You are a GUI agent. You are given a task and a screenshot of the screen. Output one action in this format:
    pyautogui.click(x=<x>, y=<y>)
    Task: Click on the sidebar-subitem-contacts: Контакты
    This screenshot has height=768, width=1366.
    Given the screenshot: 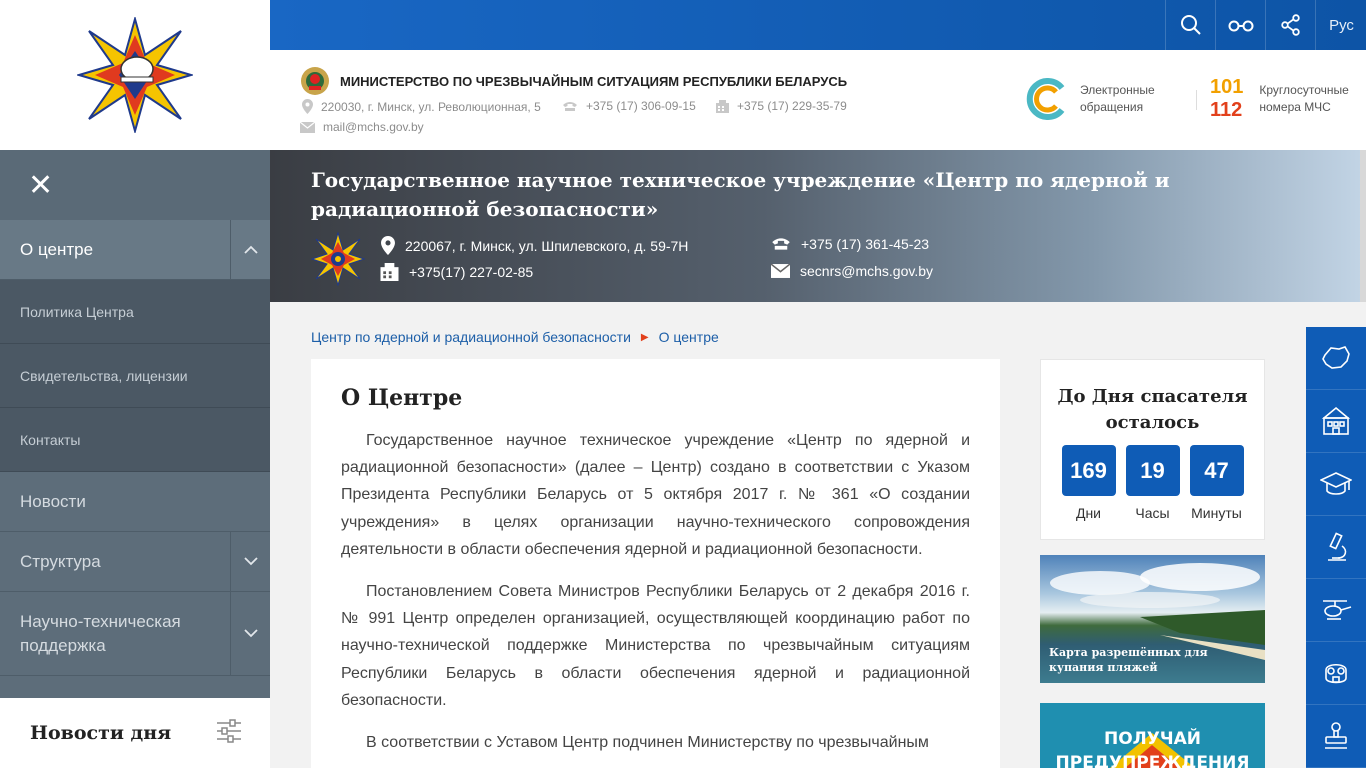 What is the action you would take?
    pyautogui.click(x=135, y=440)
    